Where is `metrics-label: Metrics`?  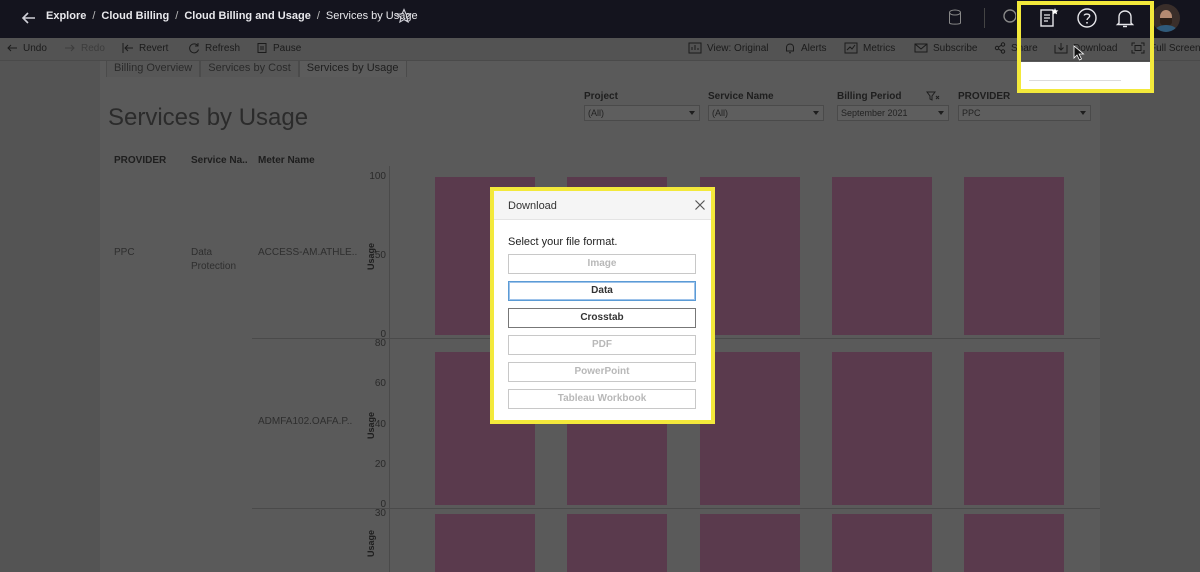
metrics-label: Metrics is located at coordinates (879, 48).